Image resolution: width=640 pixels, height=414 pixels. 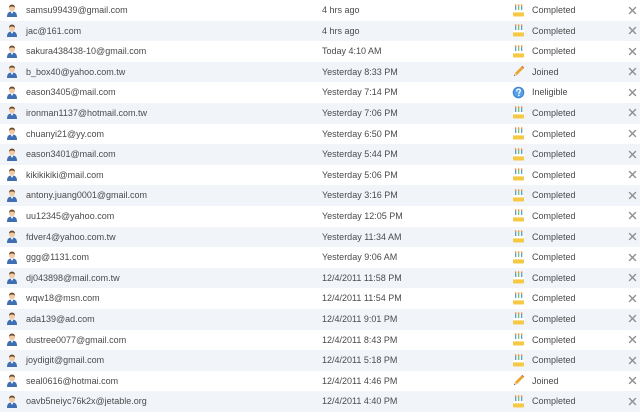 What do you see at coordinates (71, 154) in the screenshot?
I see `invitee-email: eason3401@mail.com` at bounding box center [71, 154].